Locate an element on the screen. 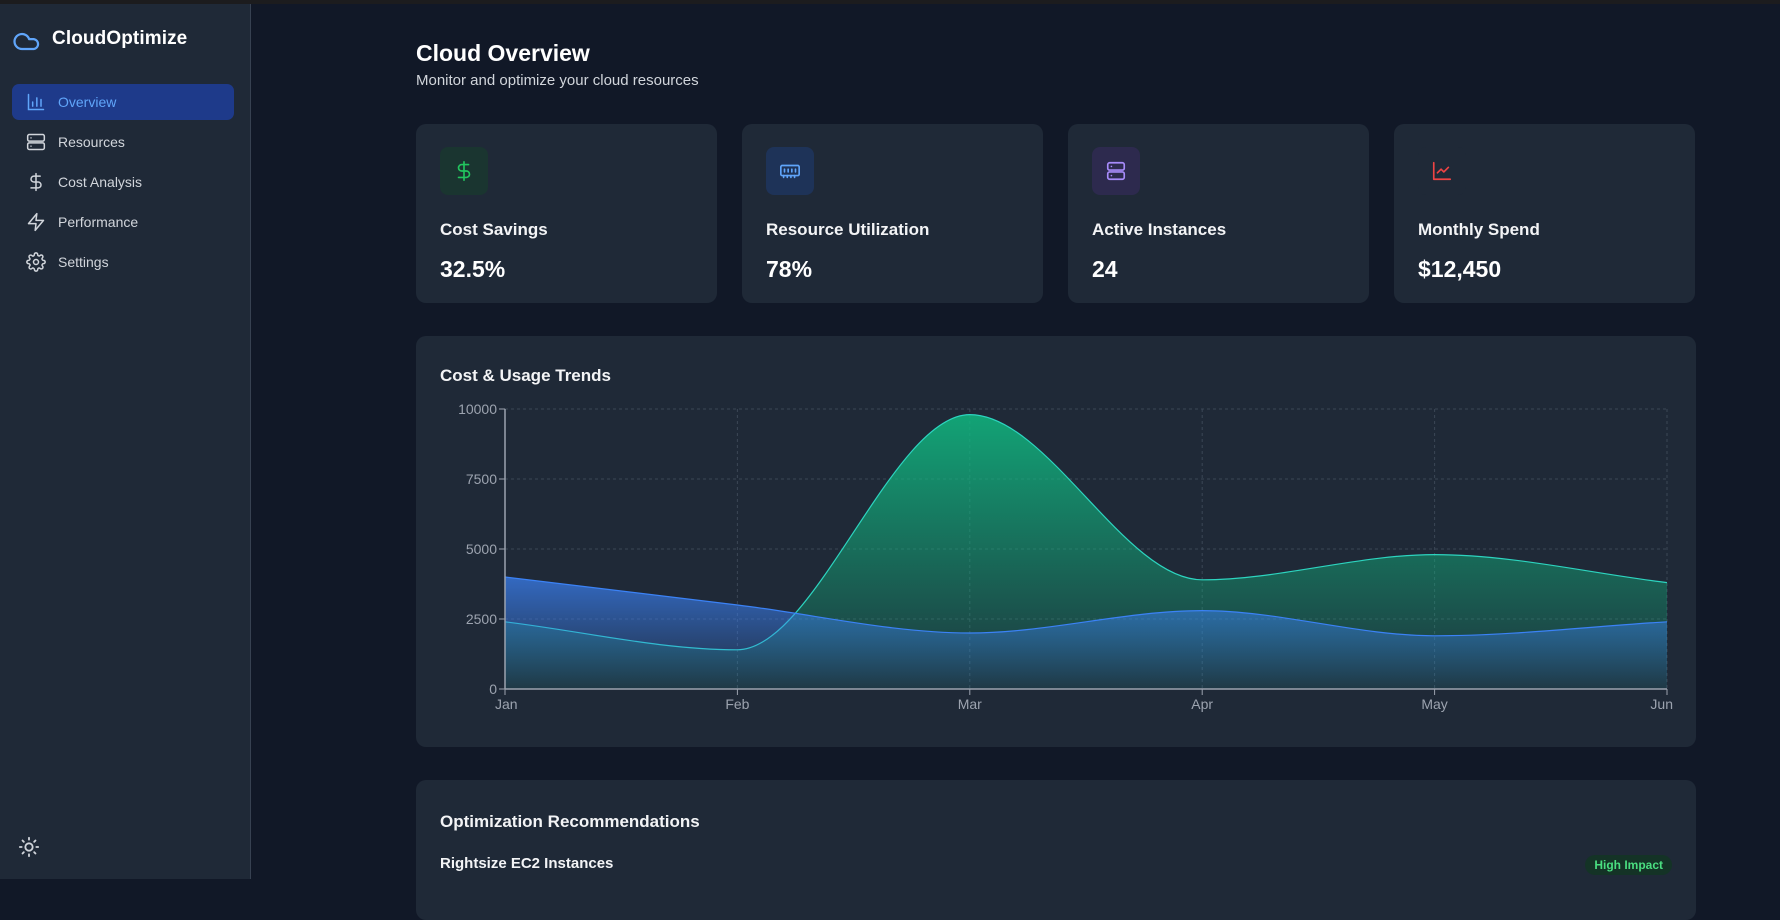  stat-value: 24 is located at coordinates (1105, 269).